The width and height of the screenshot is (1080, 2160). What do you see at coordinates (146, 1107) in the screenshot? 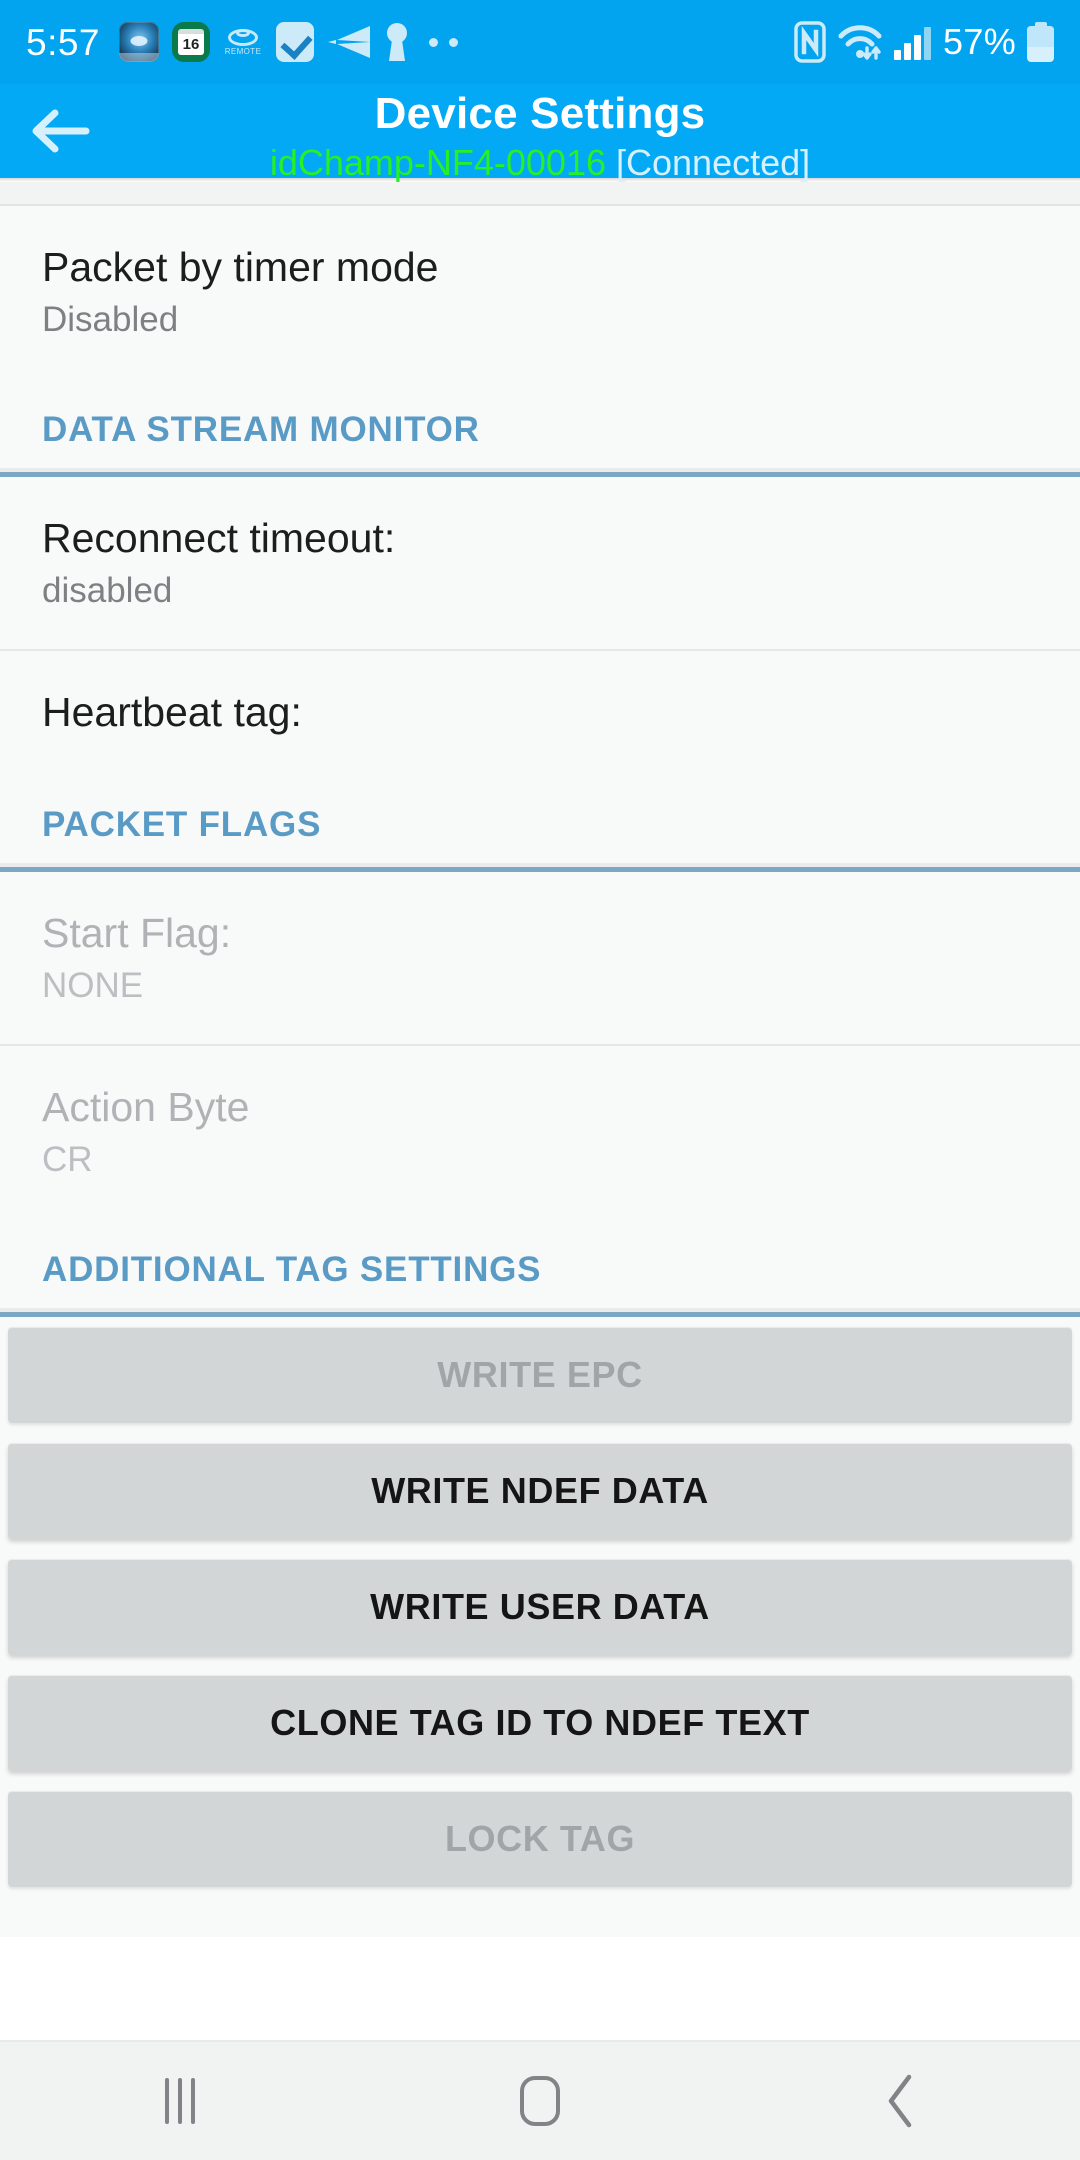
I see `preference-title: Action Byte` at bounding box center [146, 1107].